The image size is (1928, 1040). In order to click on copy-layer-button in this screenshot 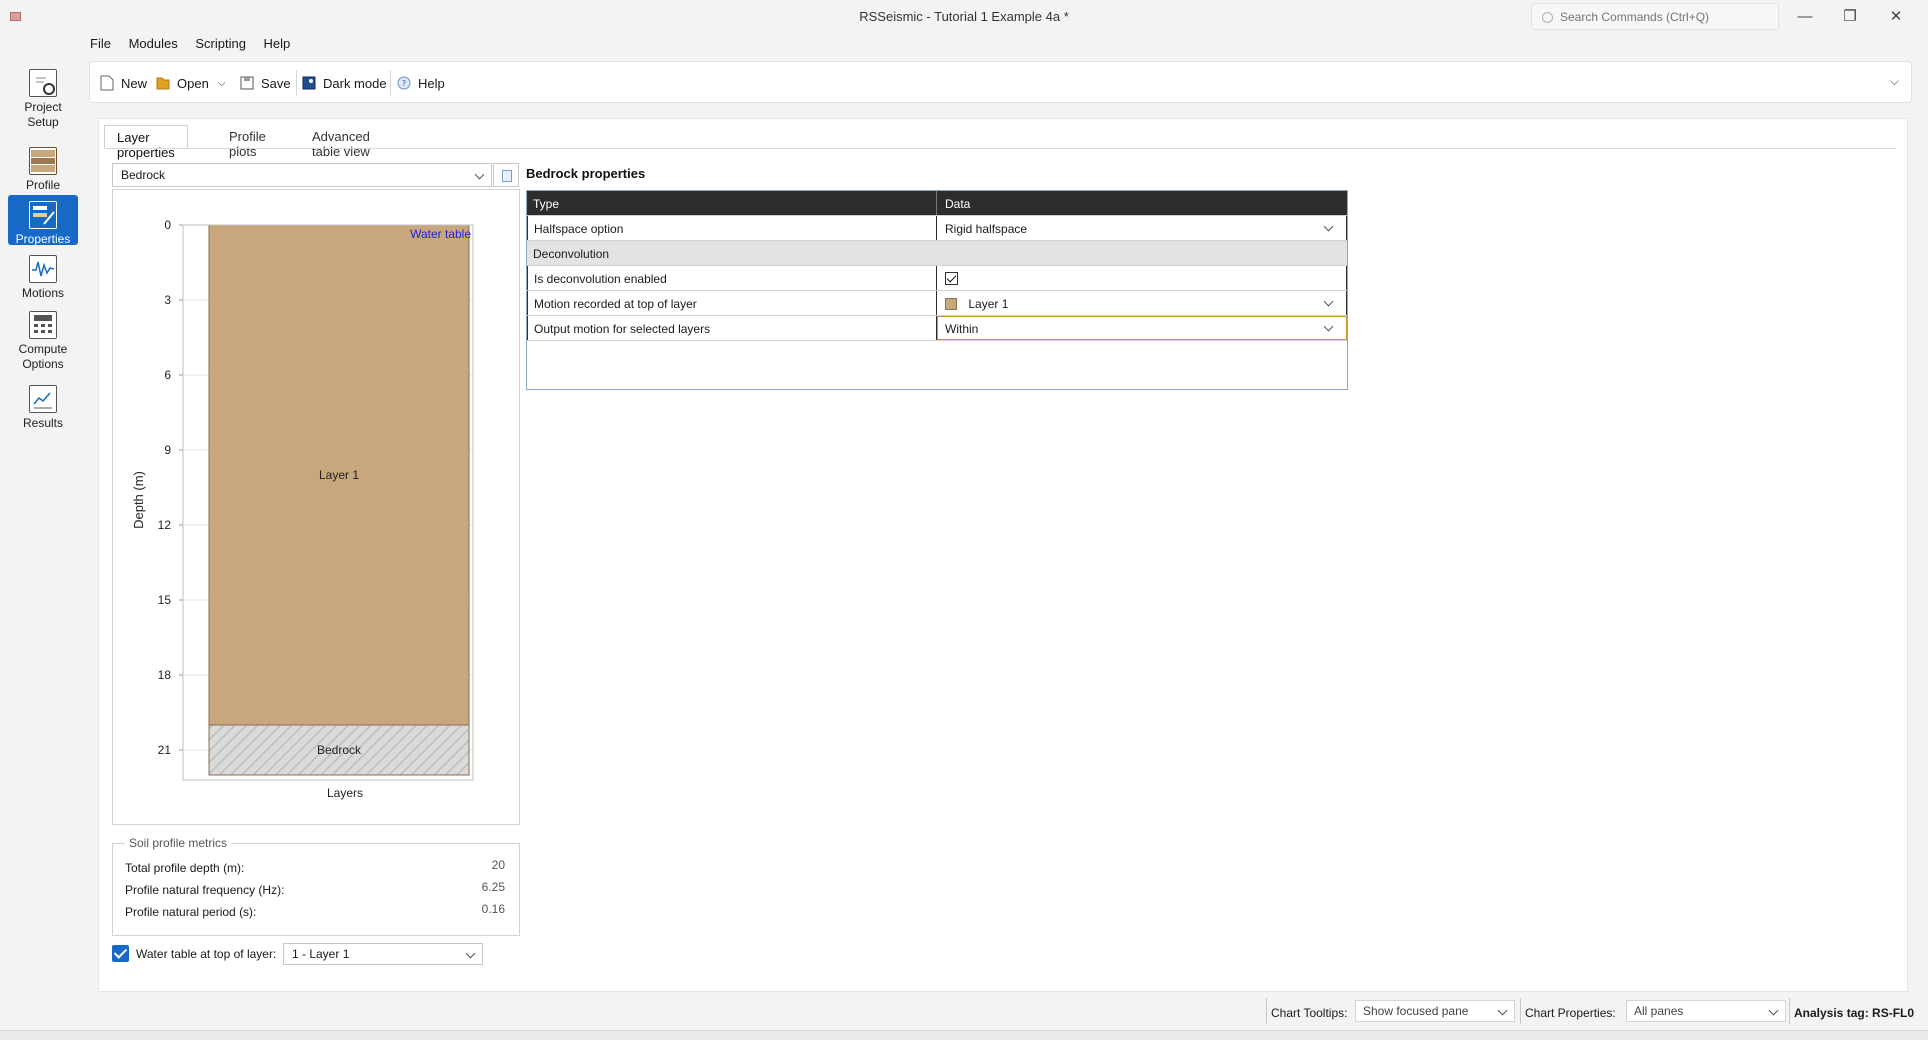, I will do `click(506, 175)`.